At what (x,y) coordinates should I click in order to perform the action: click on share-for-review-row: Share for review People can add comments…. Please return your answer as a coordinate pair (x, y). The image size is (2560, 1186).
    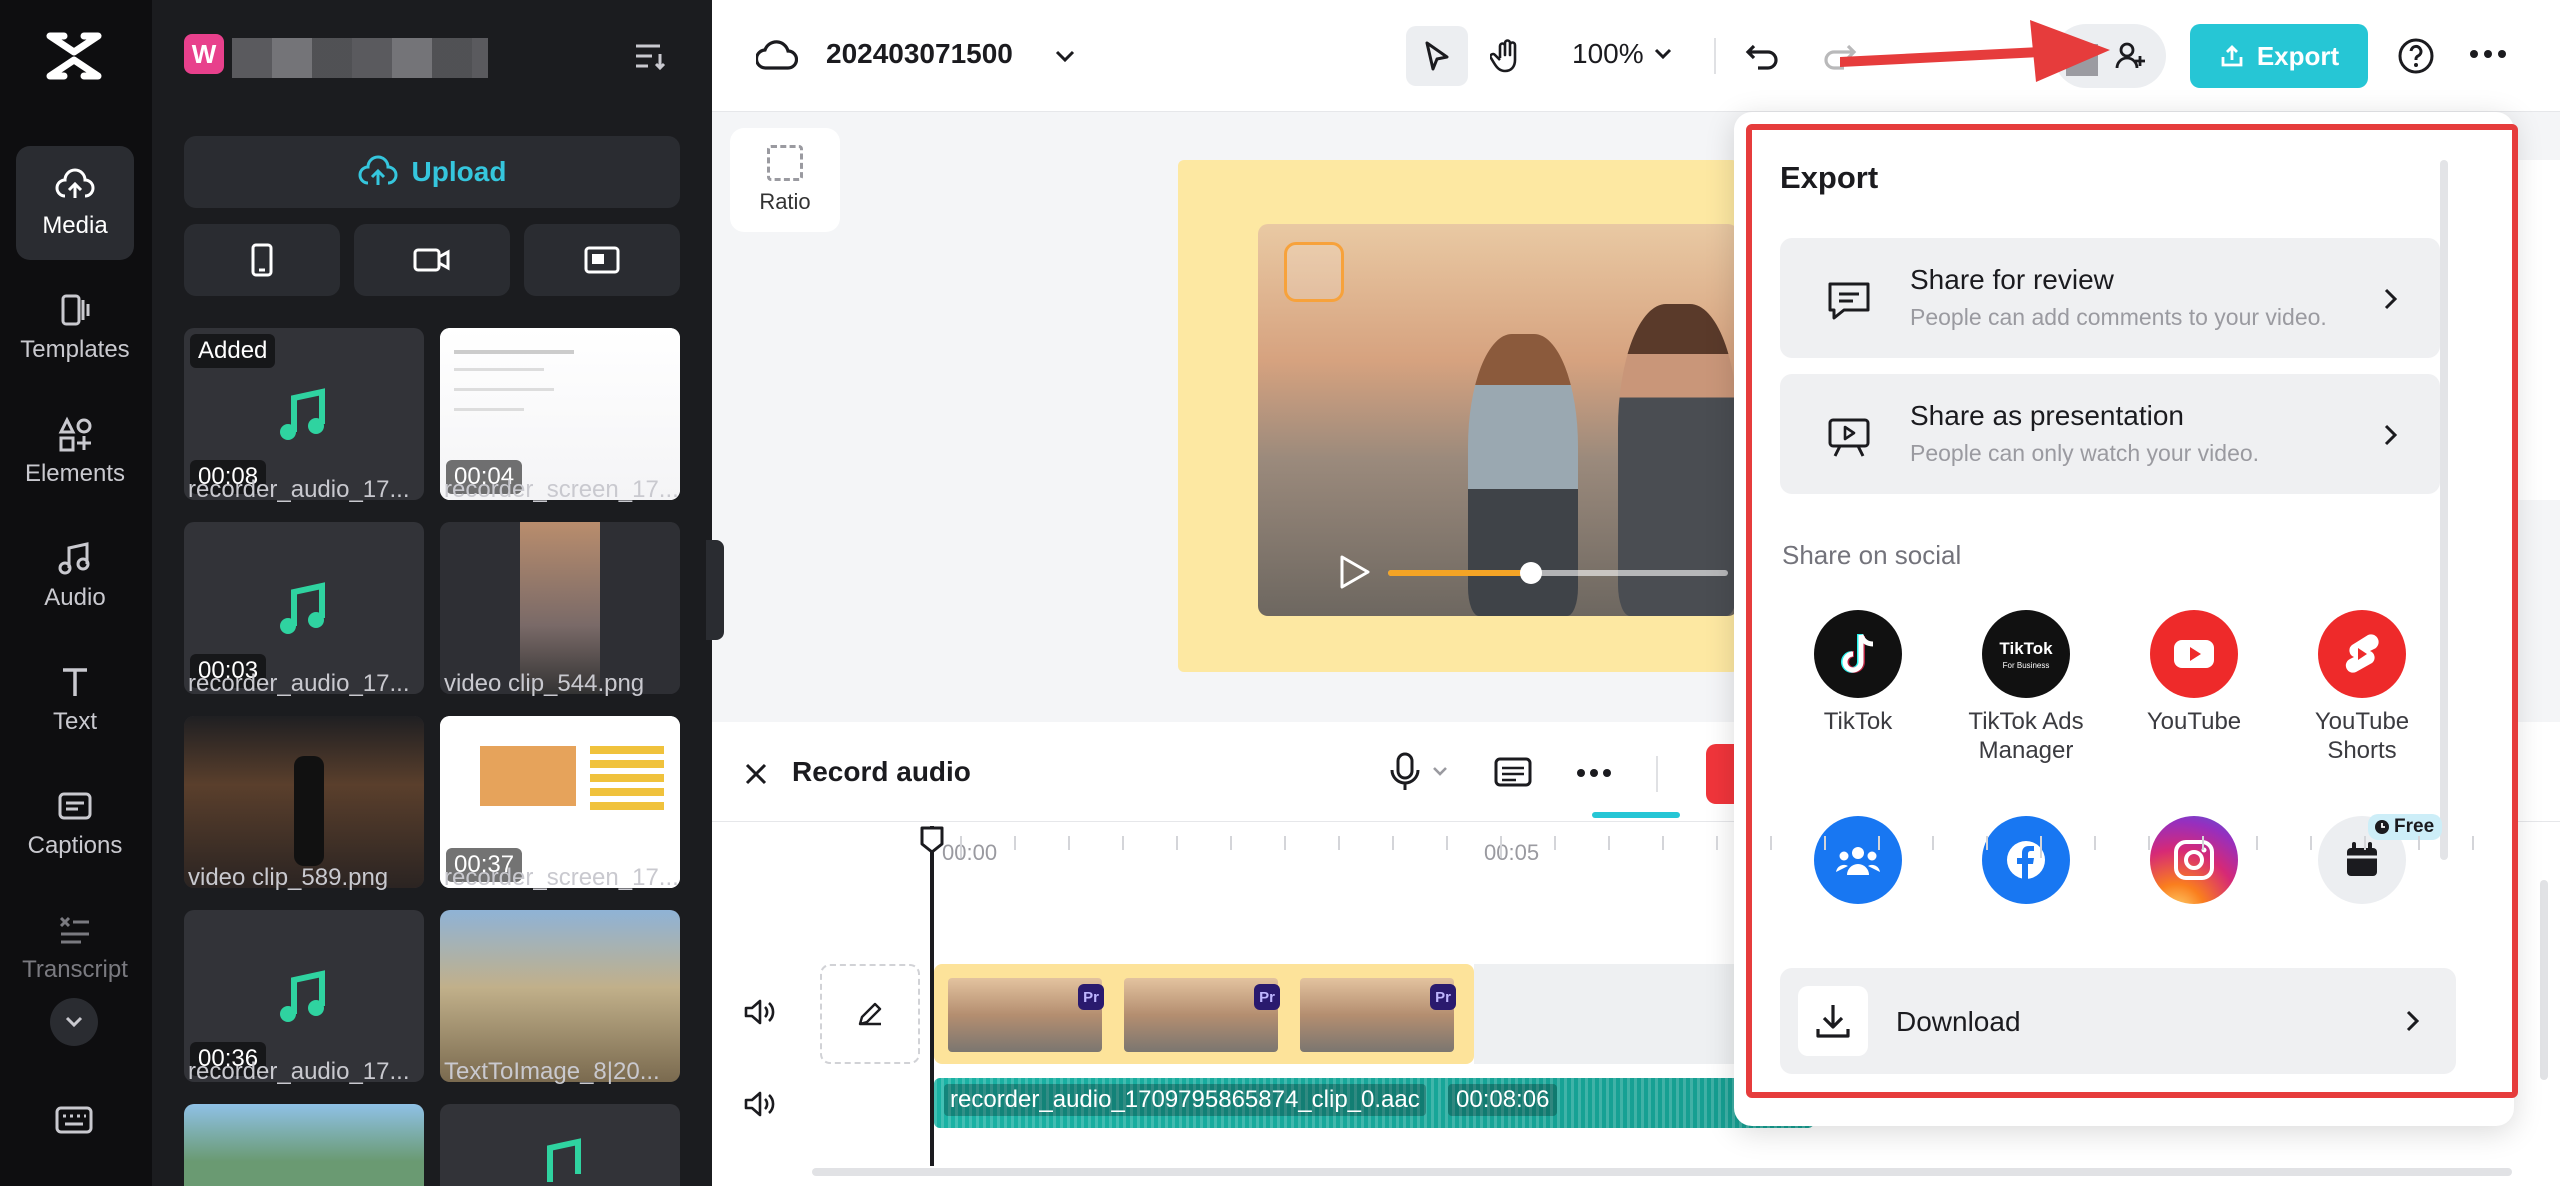
    Looking at the image, I should click on (2110, 298).